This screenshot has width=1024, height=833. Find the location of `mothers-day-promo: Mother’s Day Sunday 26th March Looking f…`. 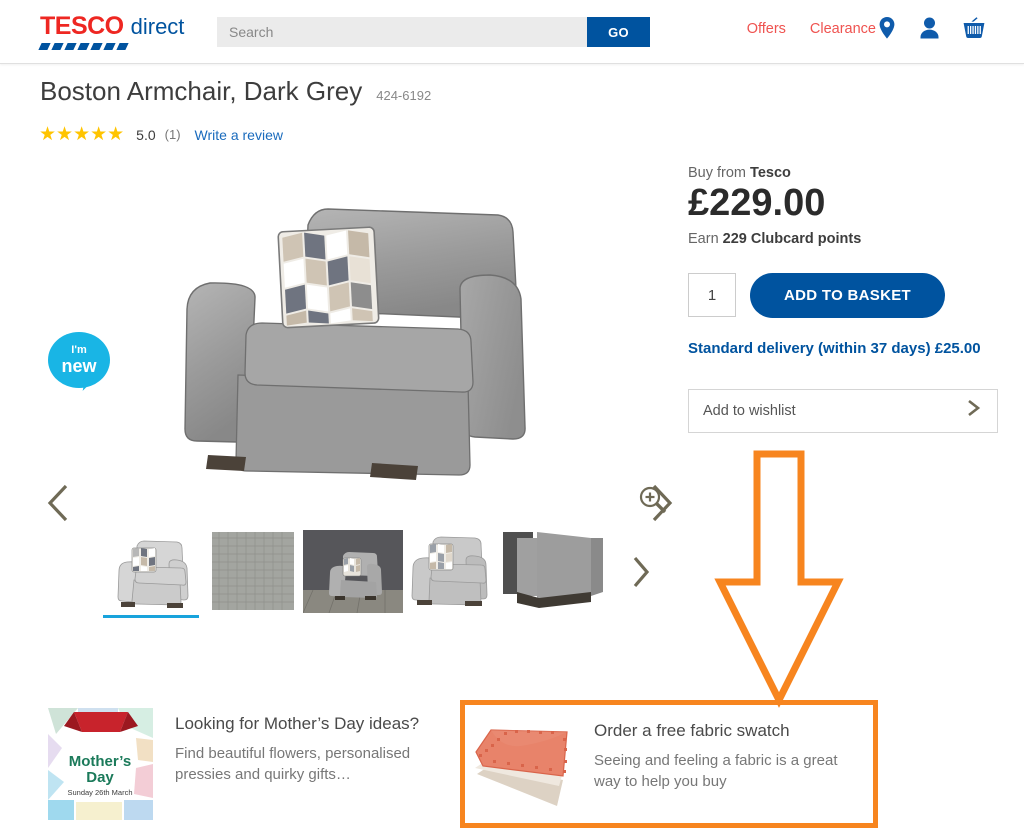

mothers-day-promo: Mother’s Day Sunday 26th March Looking f… is located at coordinates (241, 764).